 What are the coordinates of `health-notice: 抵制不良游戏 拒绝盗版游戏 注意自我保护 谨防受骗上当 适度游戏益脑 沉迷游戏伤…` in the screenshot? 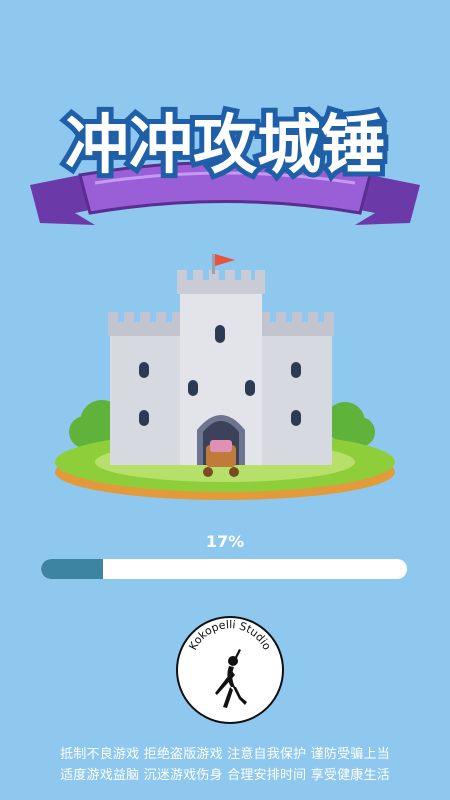 It's located at (225, 765).